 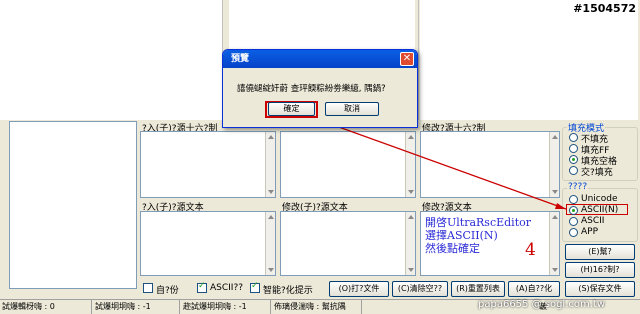 I want to click on confirm-dialog: 預覽 ✕ 譆僥螁綻奸蔚 查玶餪粽紛劵樂繶, 隅鍋? 確定 取消, so click(x=320, y=88).